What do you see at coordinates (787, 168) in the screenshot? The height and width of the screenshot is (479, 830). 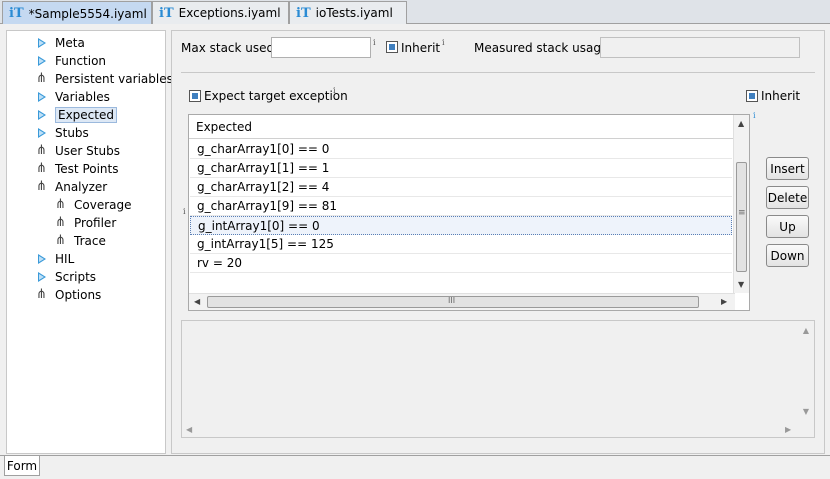 I see `insert-button: Insert` at bounding box center [787, 168].